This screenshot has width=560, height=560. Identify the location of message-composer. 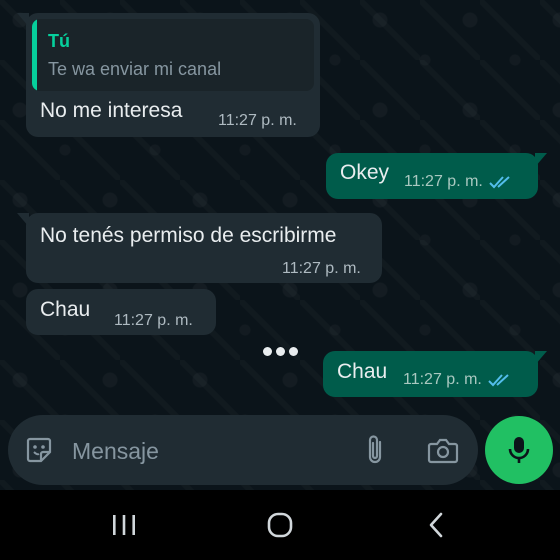
(243, 450).